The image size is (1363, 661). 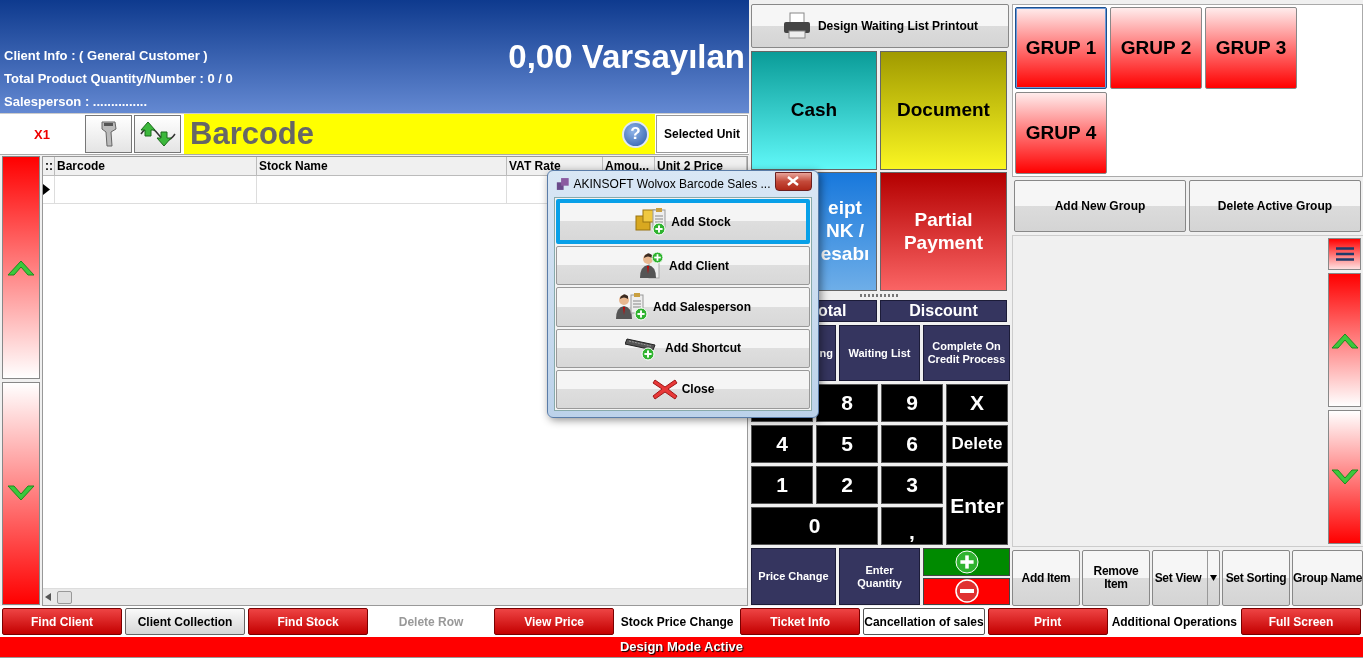 I want to click on payment-button: Document, so click(x=943, y=110).